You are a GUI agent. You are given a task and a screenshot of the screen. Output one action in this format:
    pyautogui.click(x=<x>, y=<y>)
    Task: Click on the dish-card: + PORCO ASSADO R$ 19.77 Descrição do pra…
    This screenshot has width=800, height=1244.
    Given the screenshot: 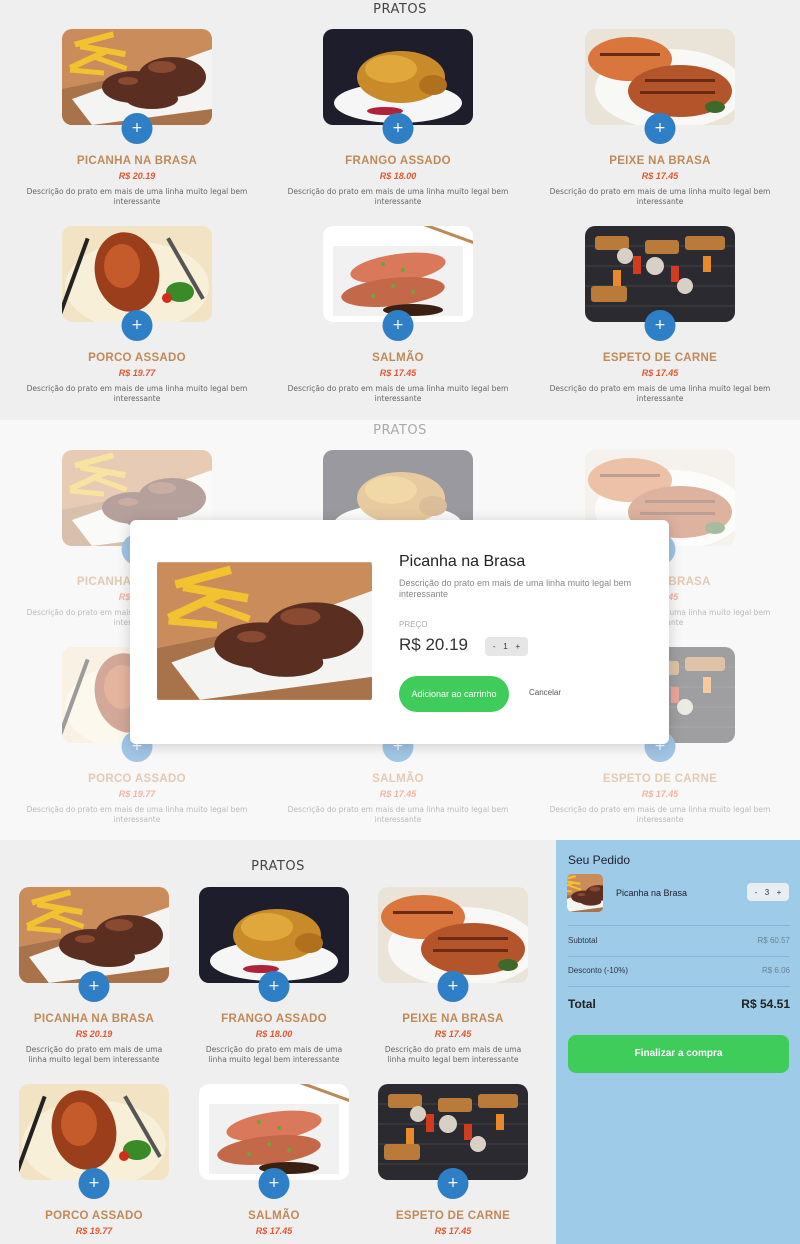 What is the action you would take?
    pyautogui.click(x=137, y=315)
    